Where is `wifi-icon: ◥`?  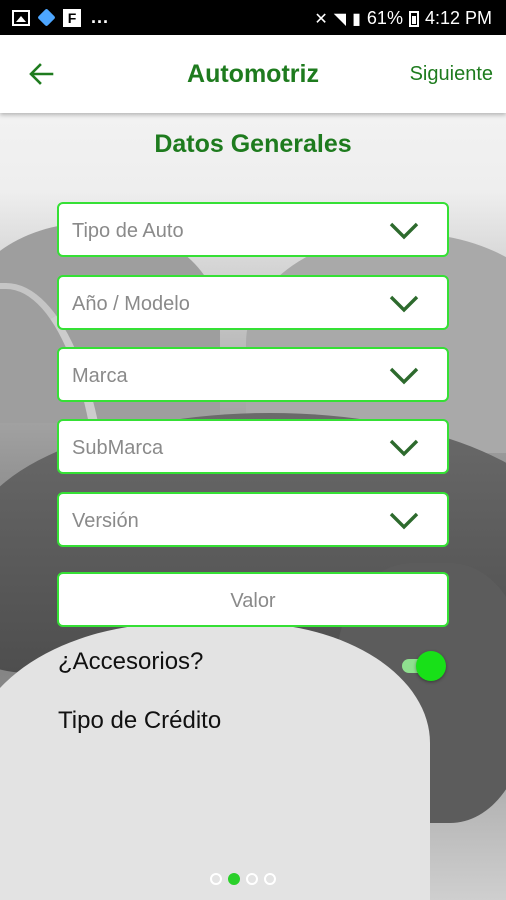 wifi-icon: ◥ is located at coordinates (340, 19).